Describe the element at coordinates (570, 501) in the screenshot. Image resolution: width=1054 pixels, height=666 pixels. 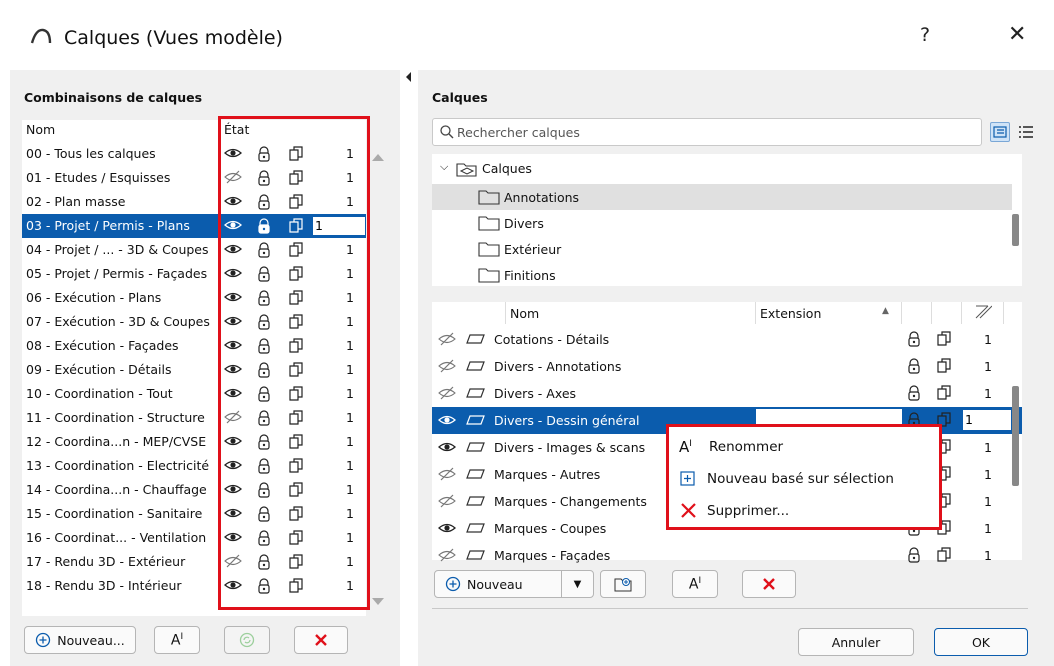
I see `layer-name: Marques - Changements` at that location.